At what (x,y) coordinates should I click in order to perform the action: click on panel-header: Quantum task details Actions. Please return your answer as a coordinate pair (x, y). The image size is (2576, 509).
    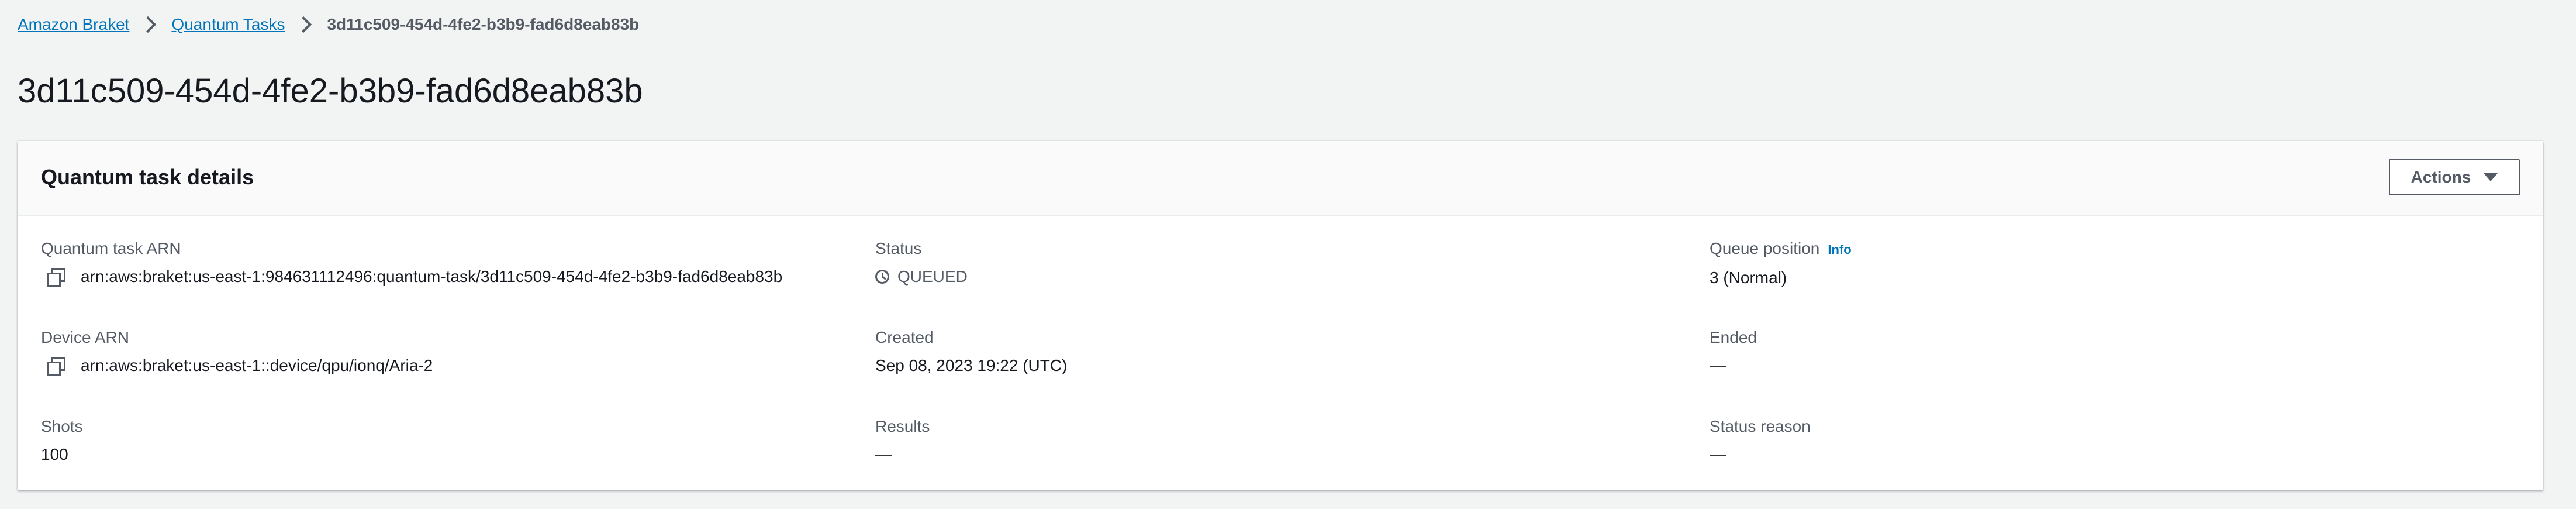
    Looking at the image, I should click on (1280, 178).